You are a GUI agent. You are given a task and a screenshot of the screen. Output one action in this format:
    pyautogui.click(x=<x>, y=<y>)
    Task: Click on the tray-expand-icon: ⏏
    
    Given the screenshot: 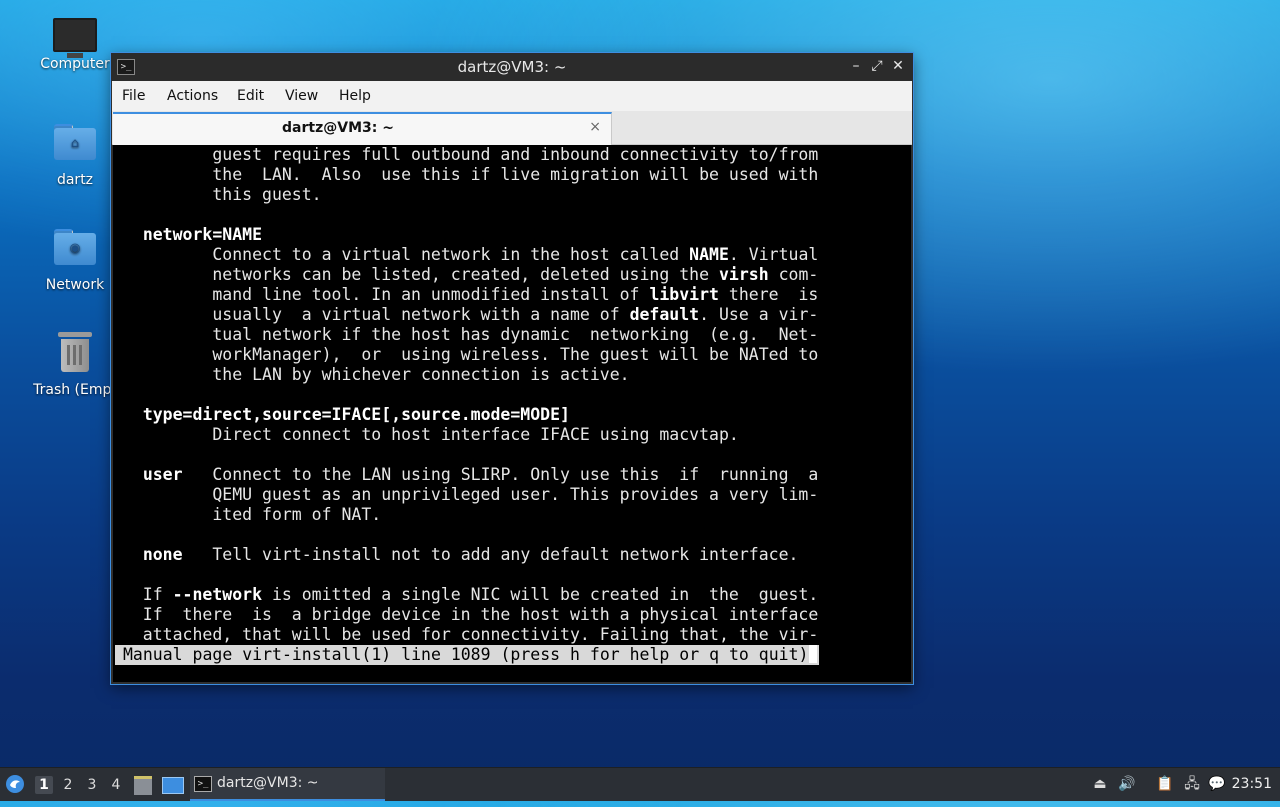 What is the action you would take?
    pyautogui.click(x=1100, y=784)
    